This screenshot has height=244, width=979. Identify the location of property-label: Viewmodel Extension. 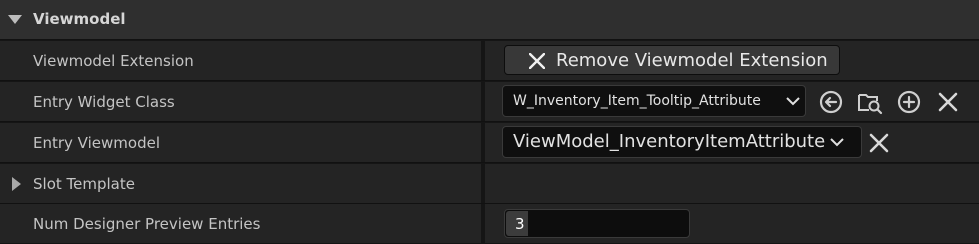
(113, 61).